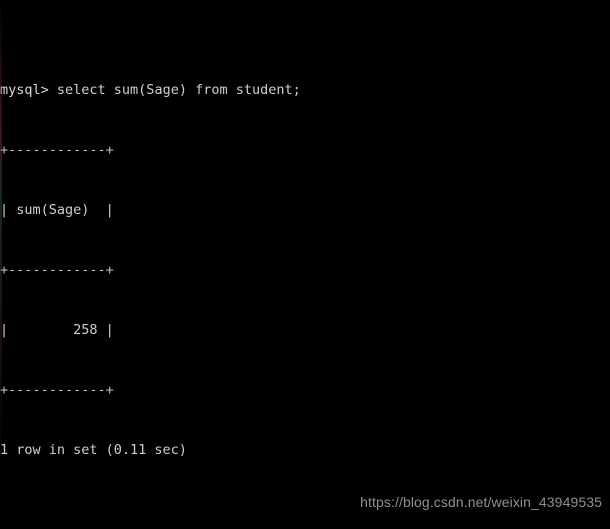  I want to click on watermark-text: https://blog.csdn.net/weixin_43949535, so click(481, 502).